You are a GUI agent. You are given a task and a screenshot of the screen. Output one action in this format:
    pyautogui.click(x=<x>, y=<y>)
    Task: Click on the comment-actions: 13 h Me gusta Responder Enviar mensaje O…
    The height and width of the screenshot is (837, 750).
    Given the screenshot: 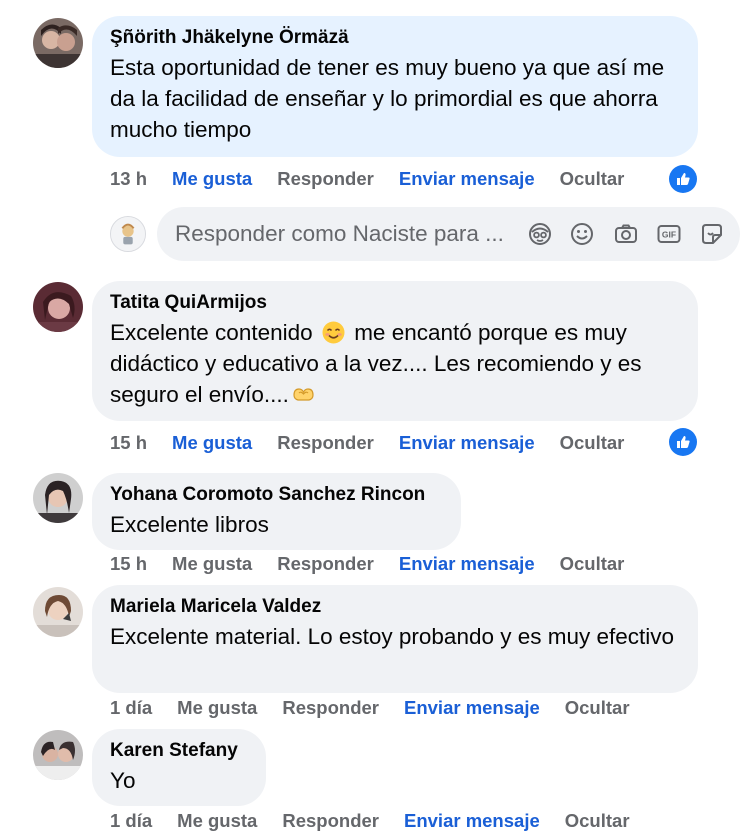 What is the action you would take?
    pyautogui.click(x=379, y=179)
    